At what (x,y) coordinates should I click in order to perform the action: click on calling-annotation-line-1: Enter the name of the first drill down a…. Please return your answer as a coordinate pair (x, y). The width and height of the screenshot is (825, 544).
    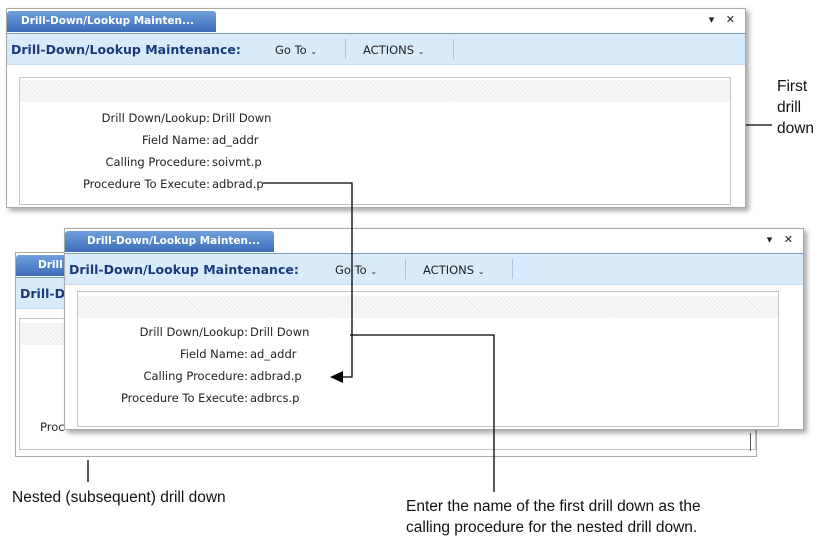
    Looking at the image, I should click on (553, 506).